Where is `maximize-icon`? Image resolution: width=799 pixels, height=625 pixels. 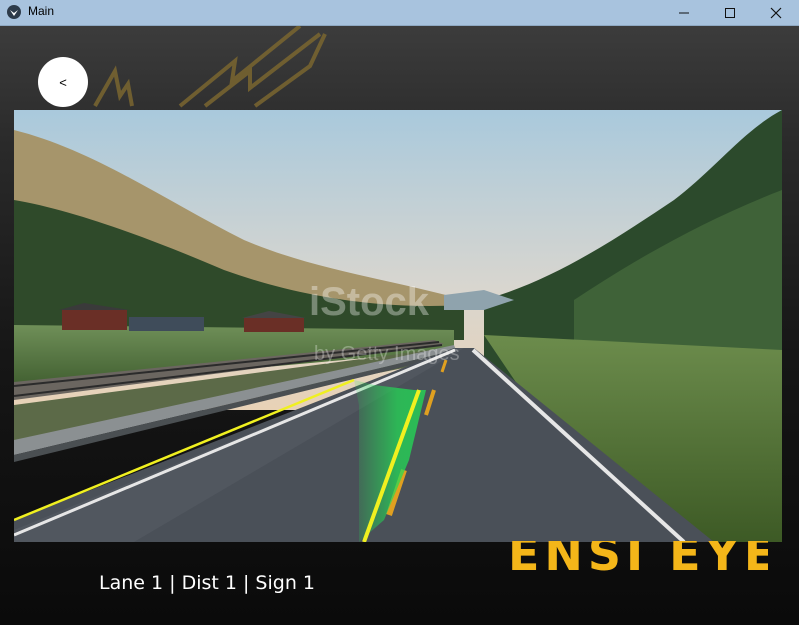 maximize-icon is located at coordinates (730, 12).